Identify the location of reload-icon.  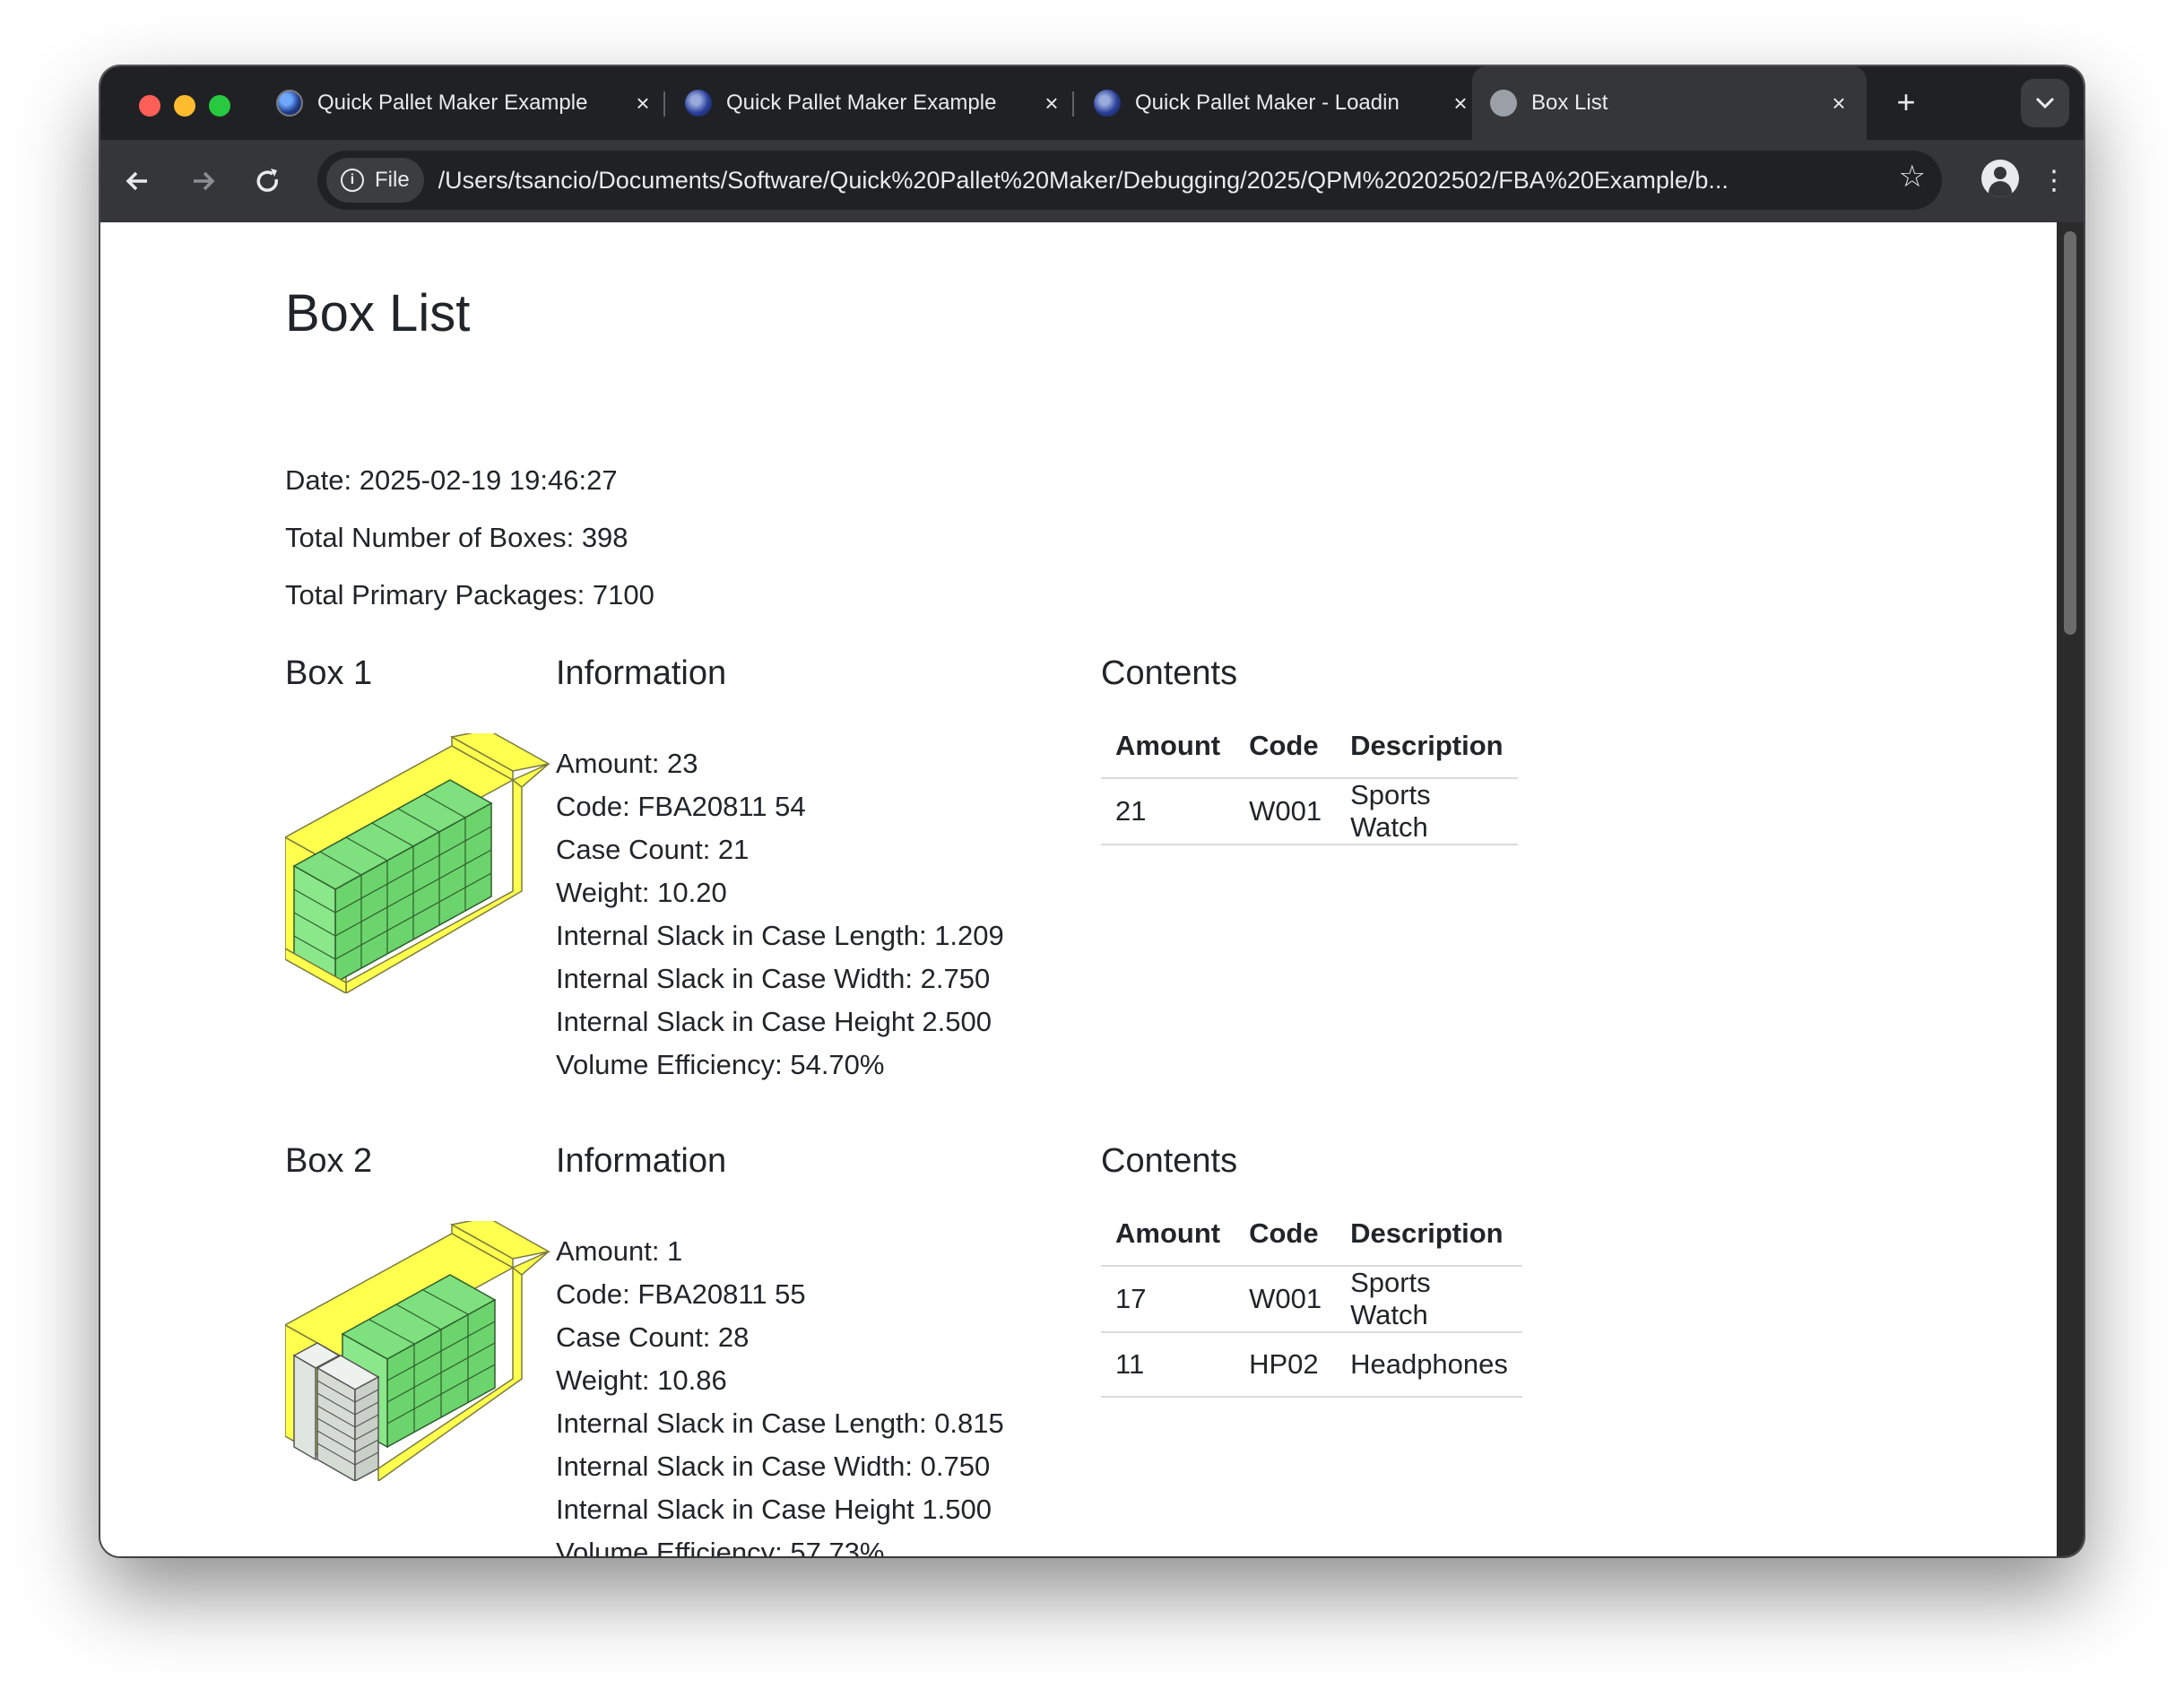
(267, 180).